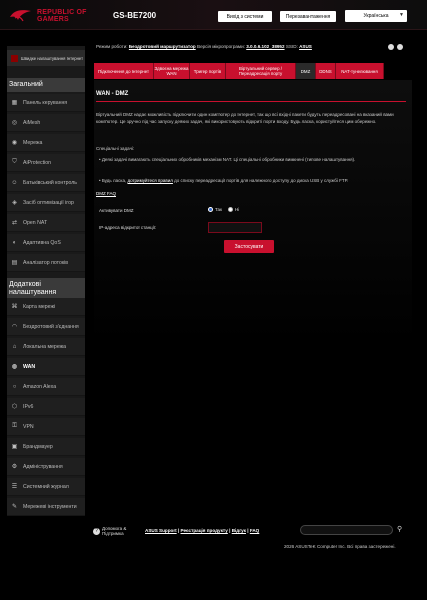 The image size is (427, 600). I want to click on sidebar-item-label: IPv6, so click(28, 406).